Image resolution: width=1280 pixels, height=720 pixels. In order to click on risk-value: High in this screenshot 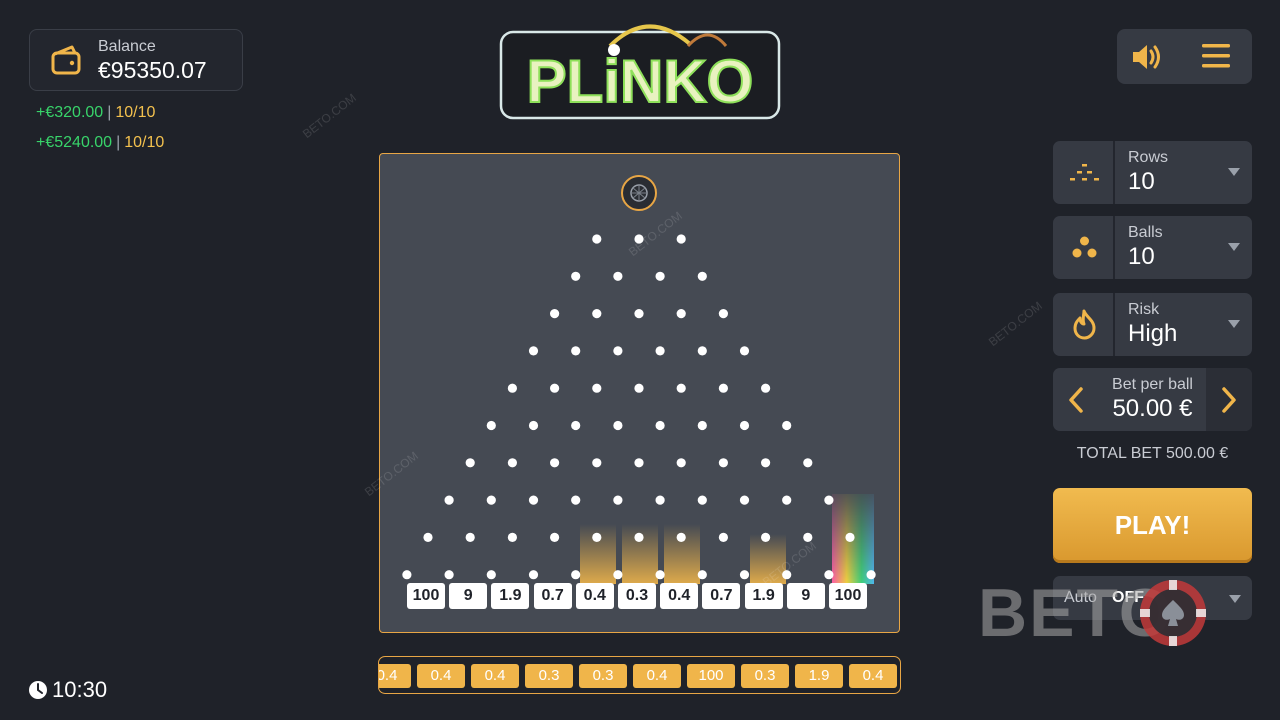, I will do `click(1153, 333)`.